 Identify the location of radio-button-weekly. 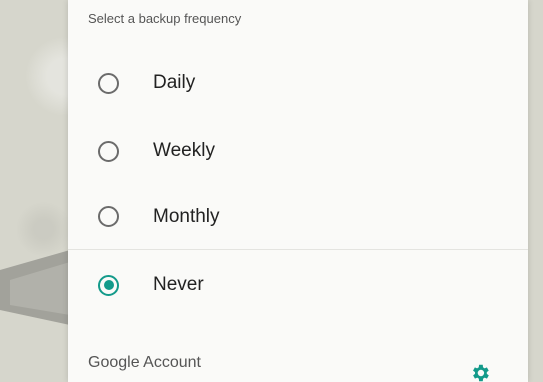
(108, 151).